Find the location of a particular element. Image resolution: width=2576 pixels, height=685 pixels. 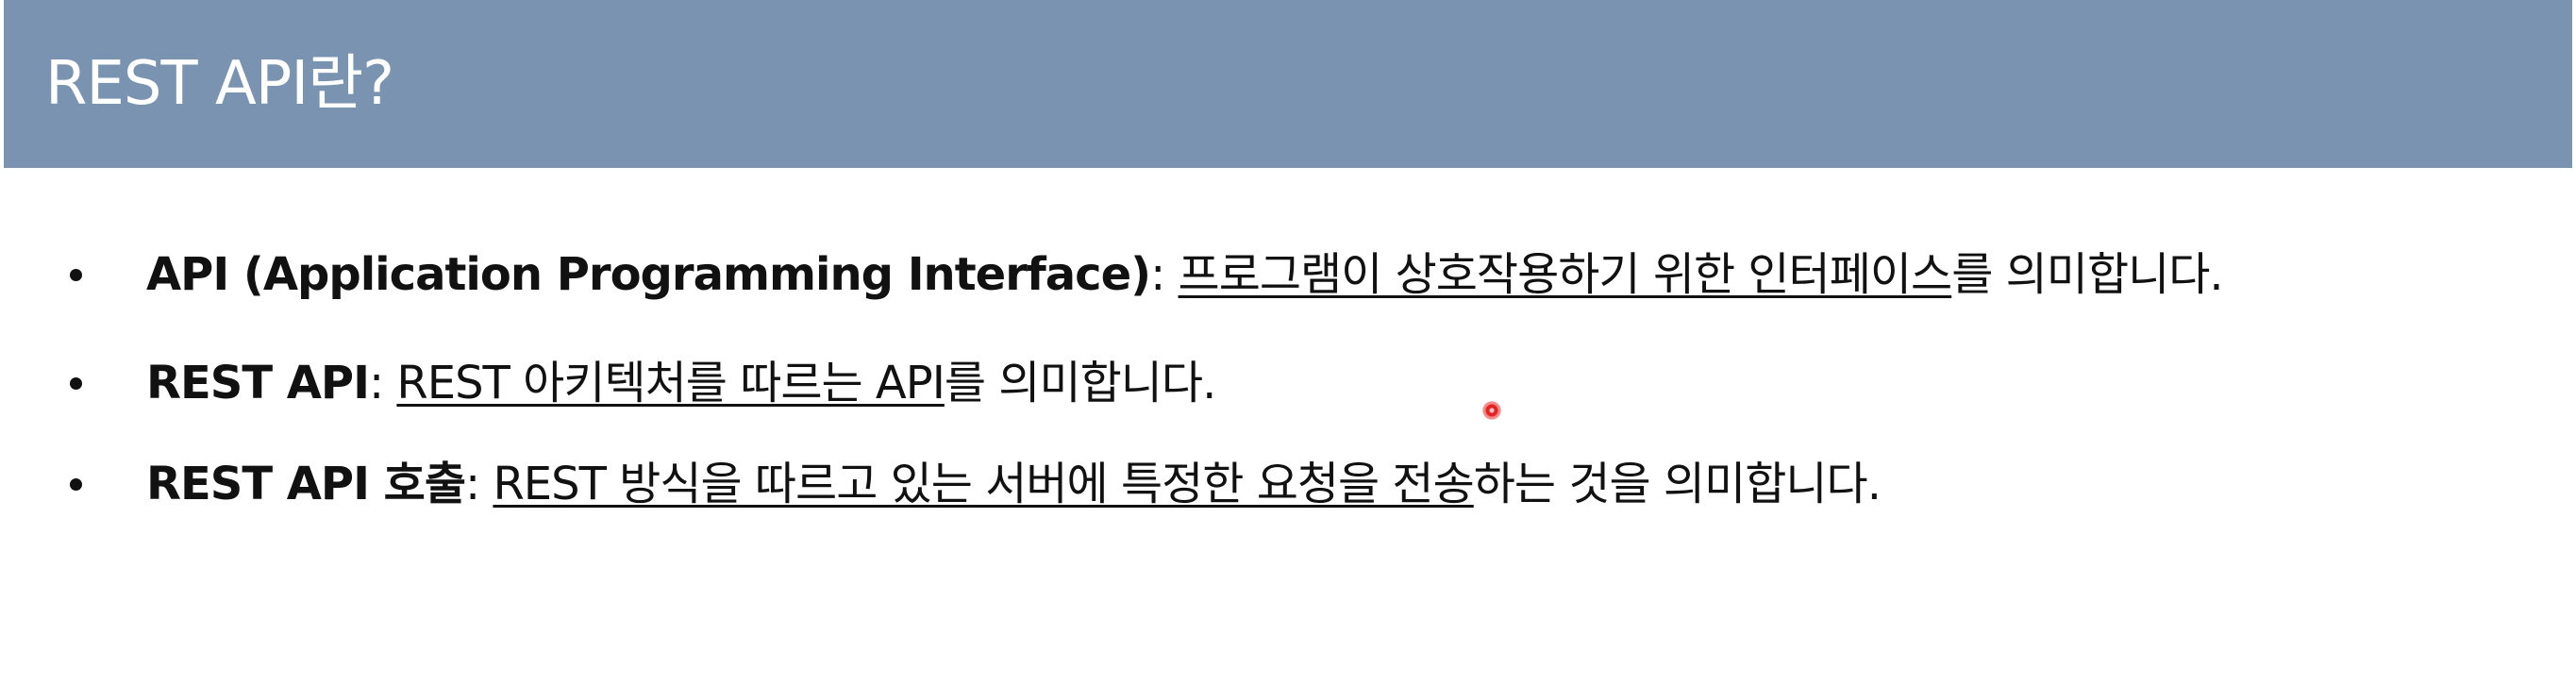

bullet-definition: REST 아키텍처를 따르는 API is located at coordinates (670, 383).